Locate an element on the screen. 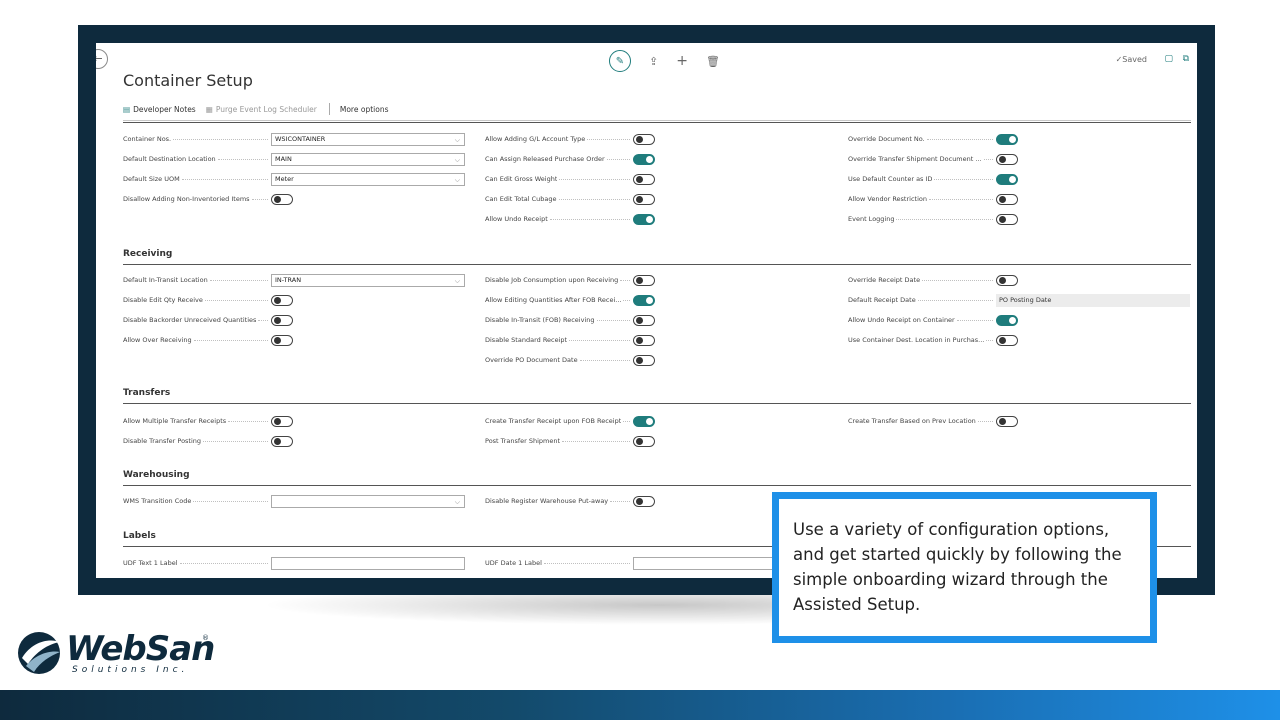 The width and height of the screenshot is (1280, 720). section-title-receiving: Receiving is located at coordinates (147, 254).